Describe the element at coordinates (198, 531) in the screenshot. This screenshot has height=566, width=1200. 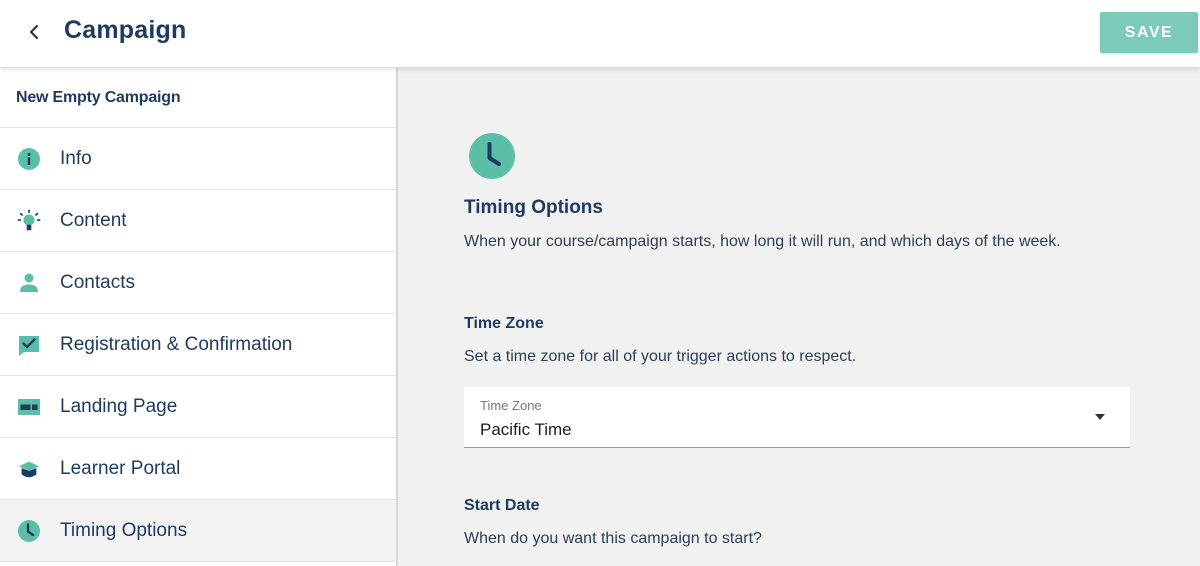
I see `sidebar-item-timing-options: Timing Options` at that location.